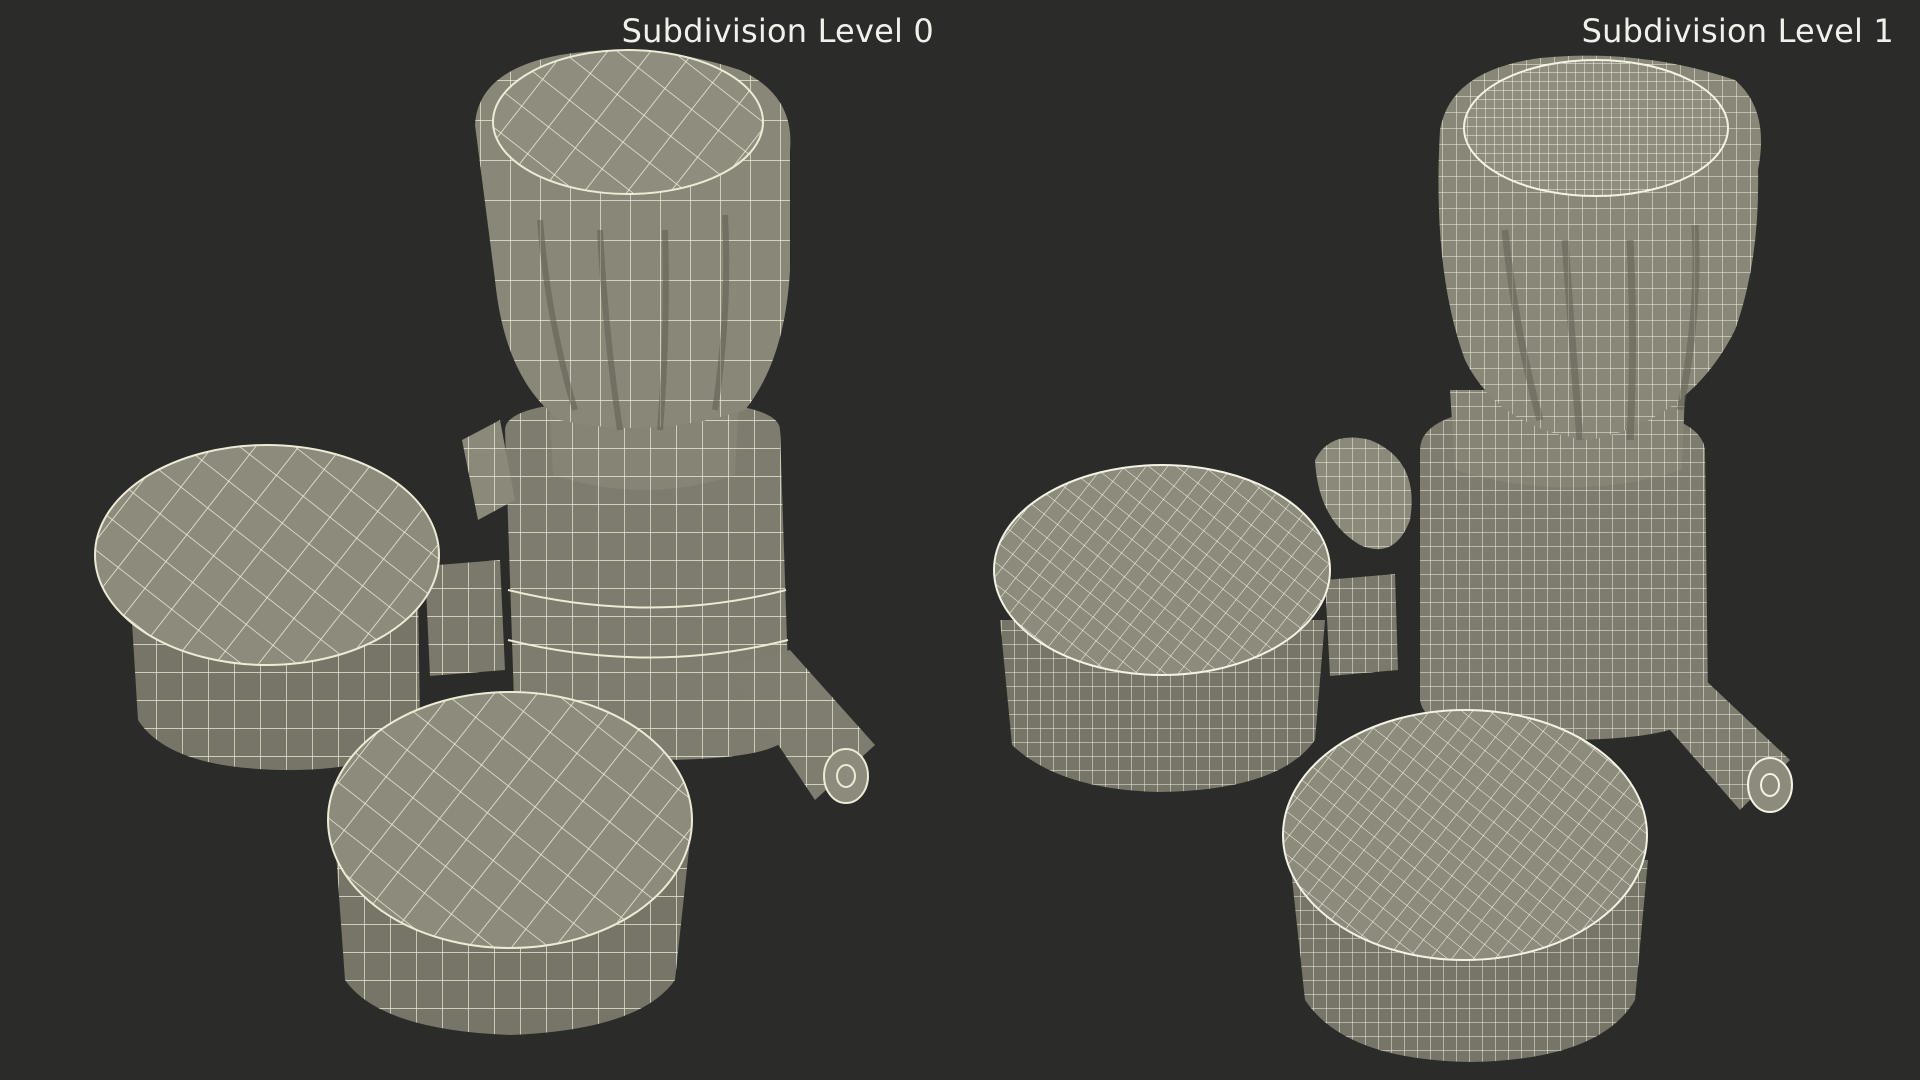  Describe the element at coordinates (1600, 248) in the screenshot. I see `adjust-knob-smooth` at that location.